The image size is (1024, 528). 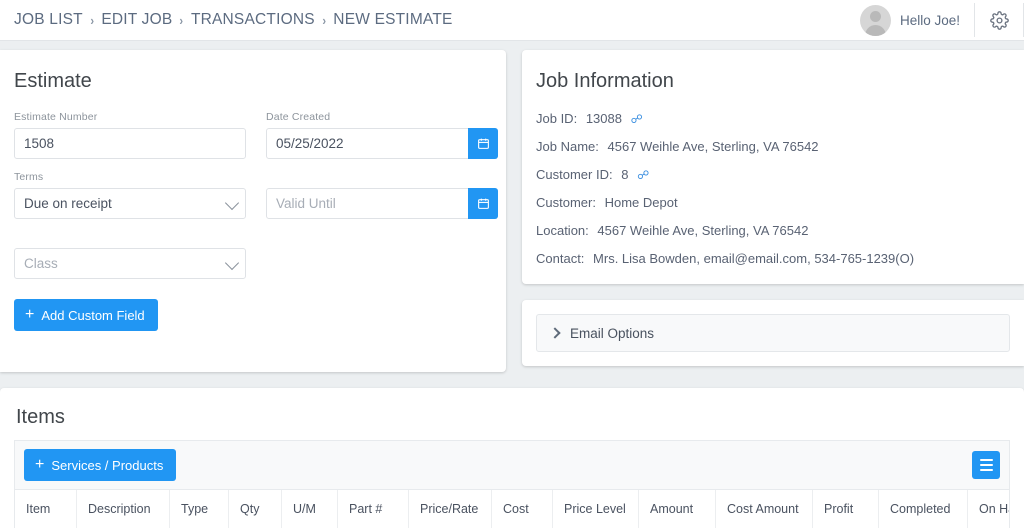 What do you see at coordinates (136, 20) in the screenshot?
I see `breadcrumb-item-edit-job: EDIT JOB` at bounding box center [136, 20].